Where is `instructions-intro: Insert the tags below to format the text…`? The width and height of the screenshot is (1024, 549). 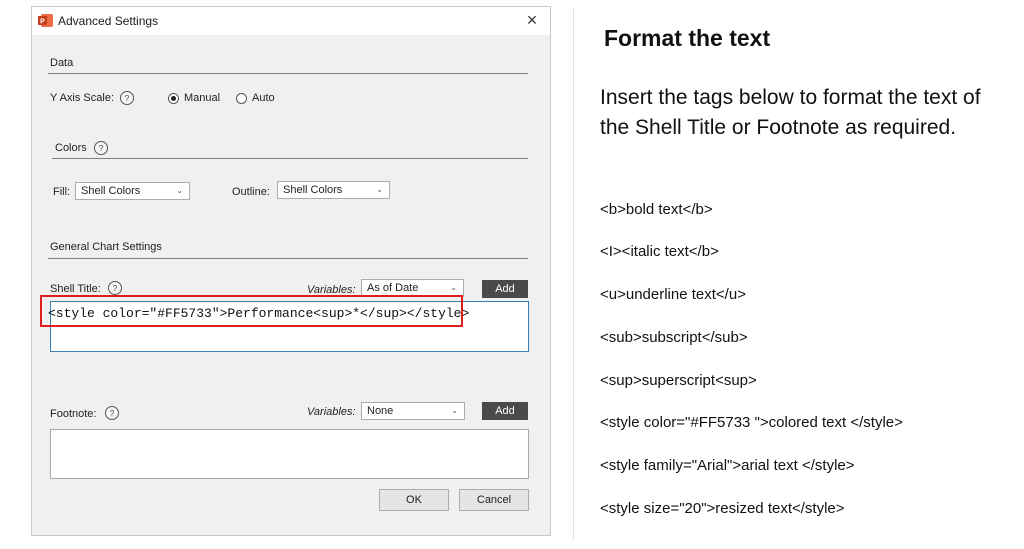 instructions-intro: Insert the tags below to format the text… is located at coordinates (790, 112).